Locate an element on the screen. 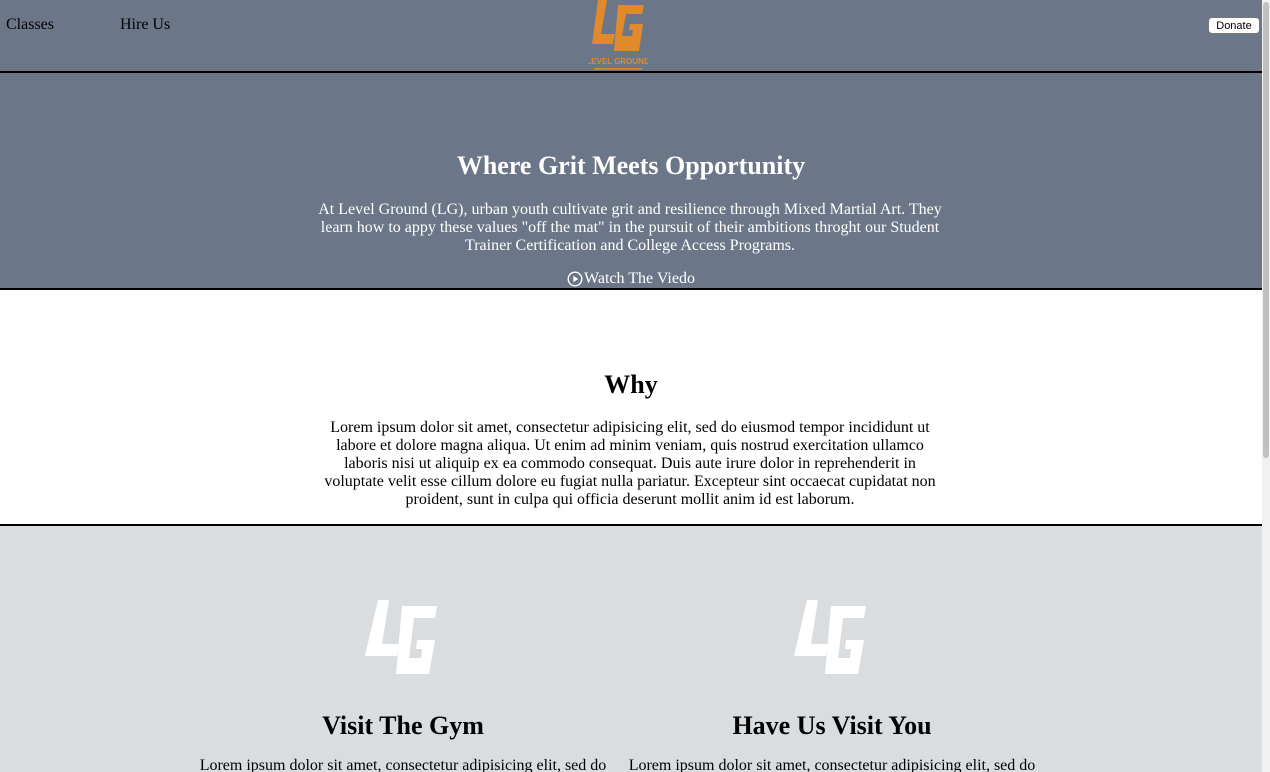 This screenshot has height=772, width=1270. nav-classes-link: Classes is located at coordinates (30, 25).